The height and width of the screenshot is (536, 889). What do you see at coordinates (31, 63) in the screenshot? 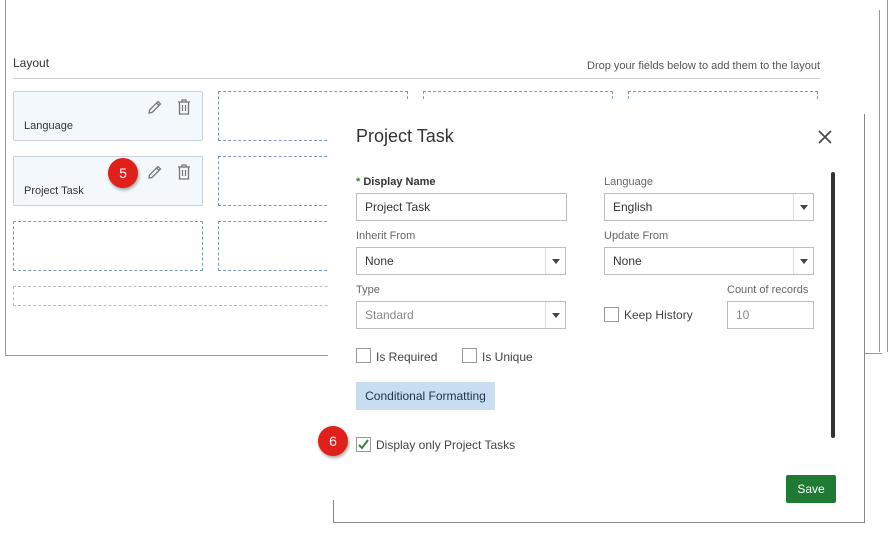
I see `layout-title: Layout` at bounding box center [31, 63].